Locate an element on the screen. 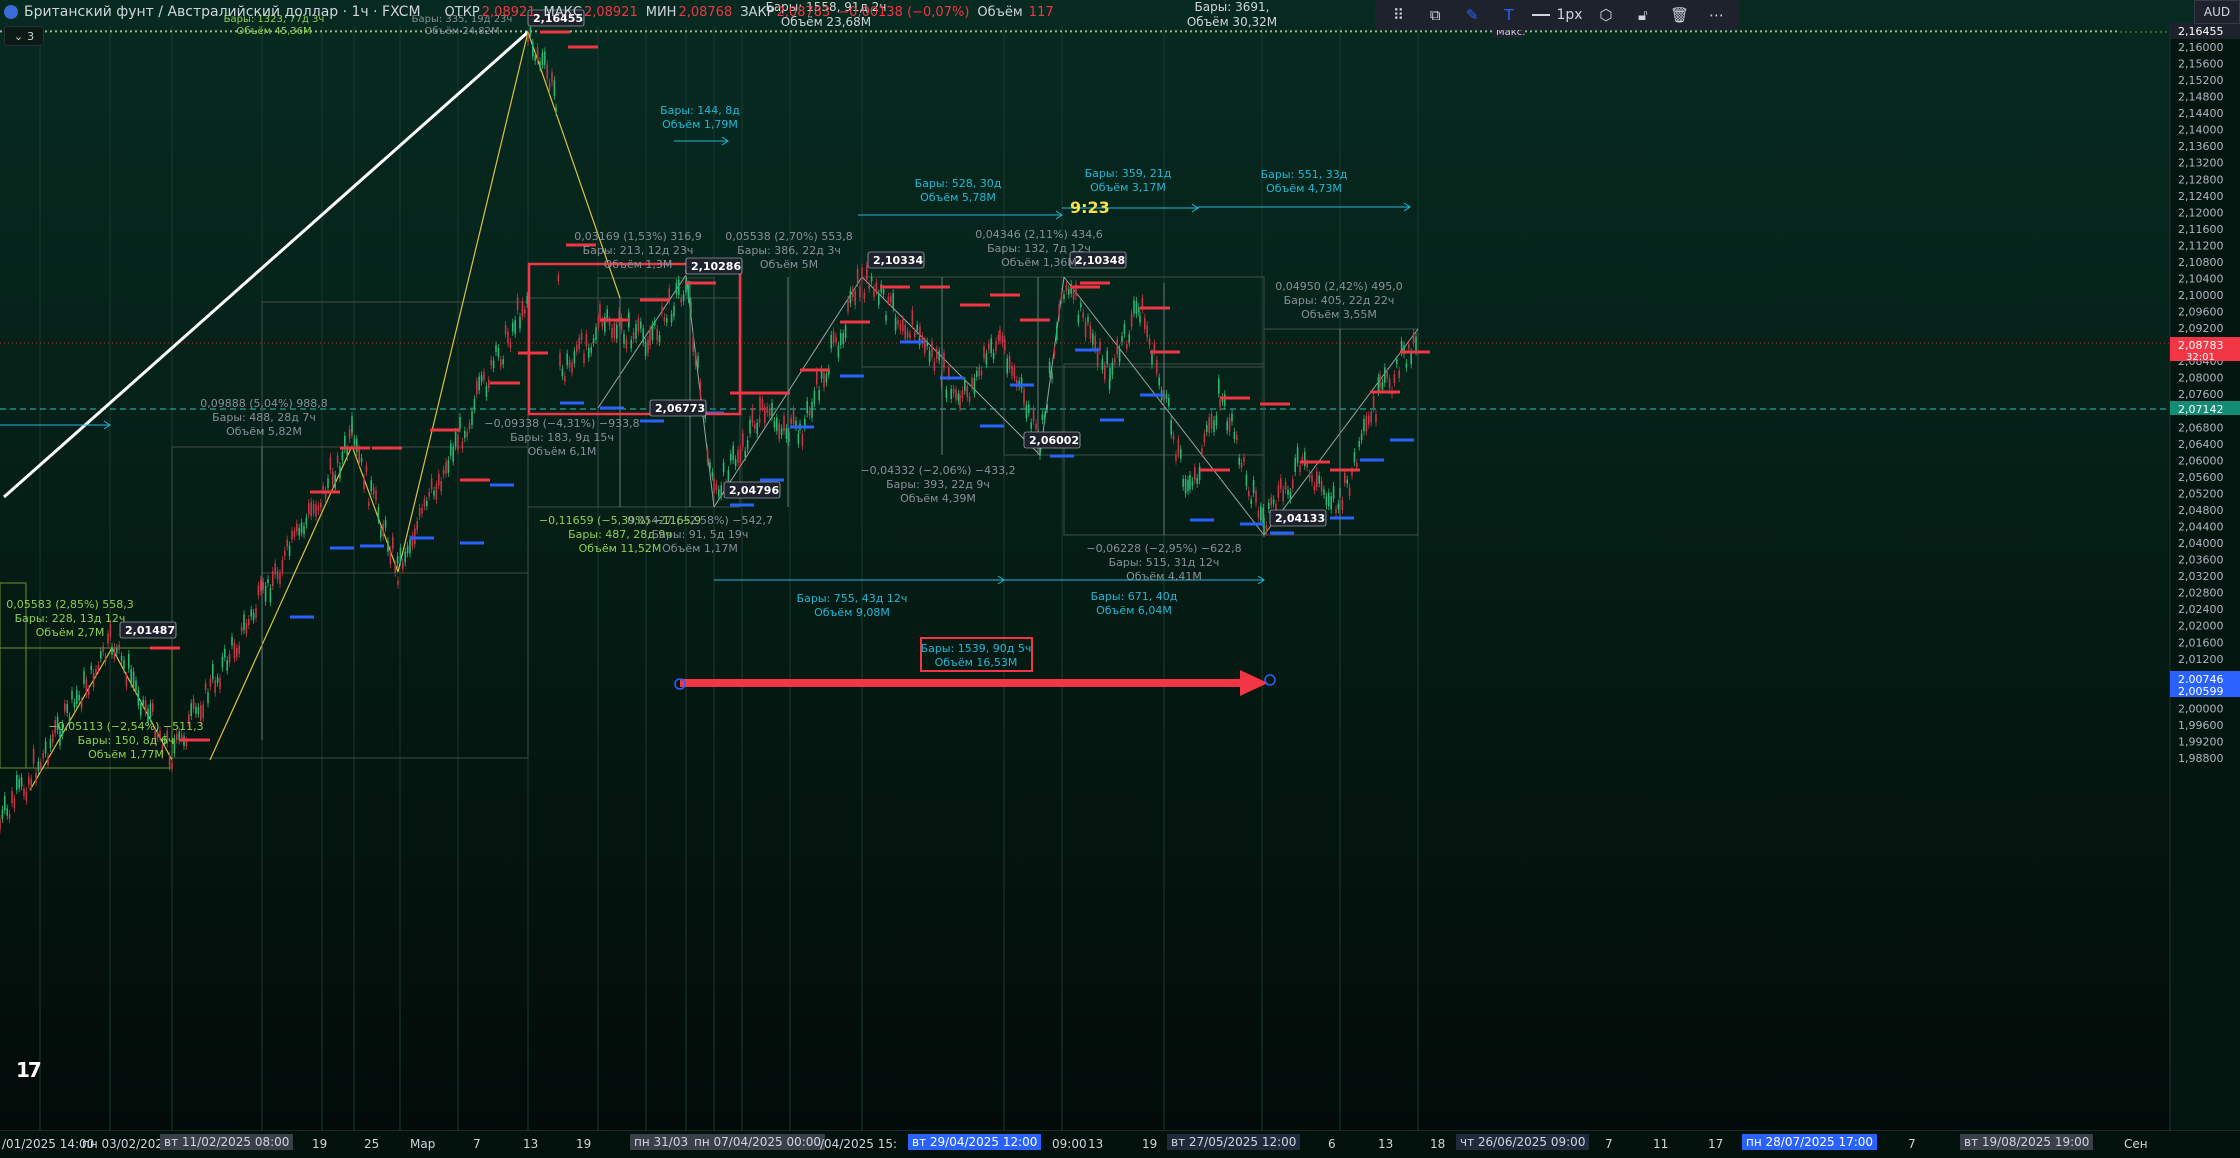  time-axis-label: пн 28/07/2025 17:00 is located at coordinates (1810, 1142).